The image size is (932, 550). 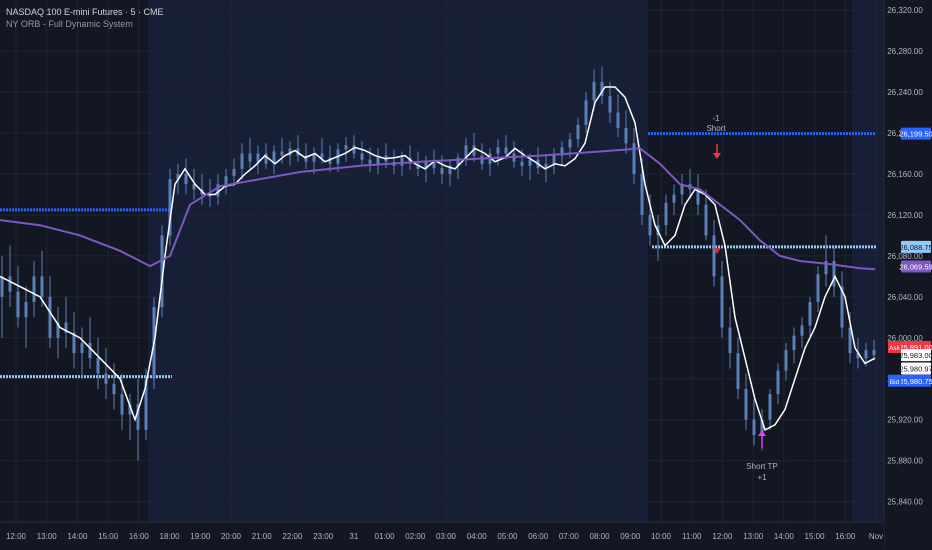 I want to click on price-label-text: 25,983.00, so click(x=915, y=355).